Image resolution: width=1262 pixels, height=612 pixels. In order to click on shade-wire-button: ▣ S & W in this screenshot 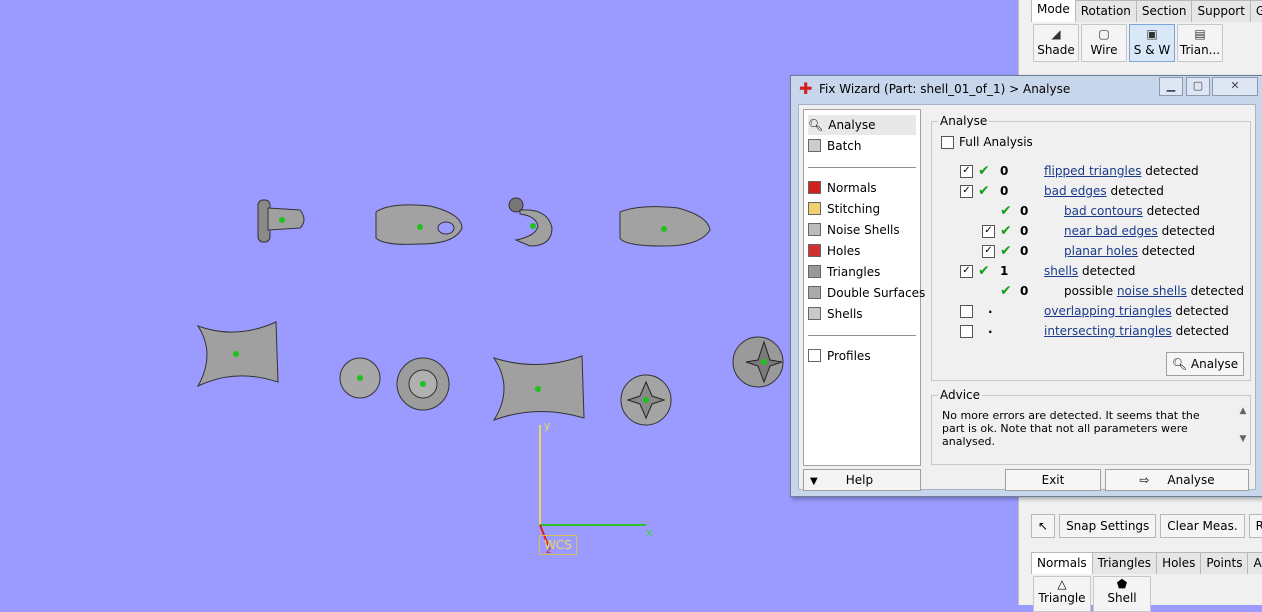, I will do `click(1152, 43)`.